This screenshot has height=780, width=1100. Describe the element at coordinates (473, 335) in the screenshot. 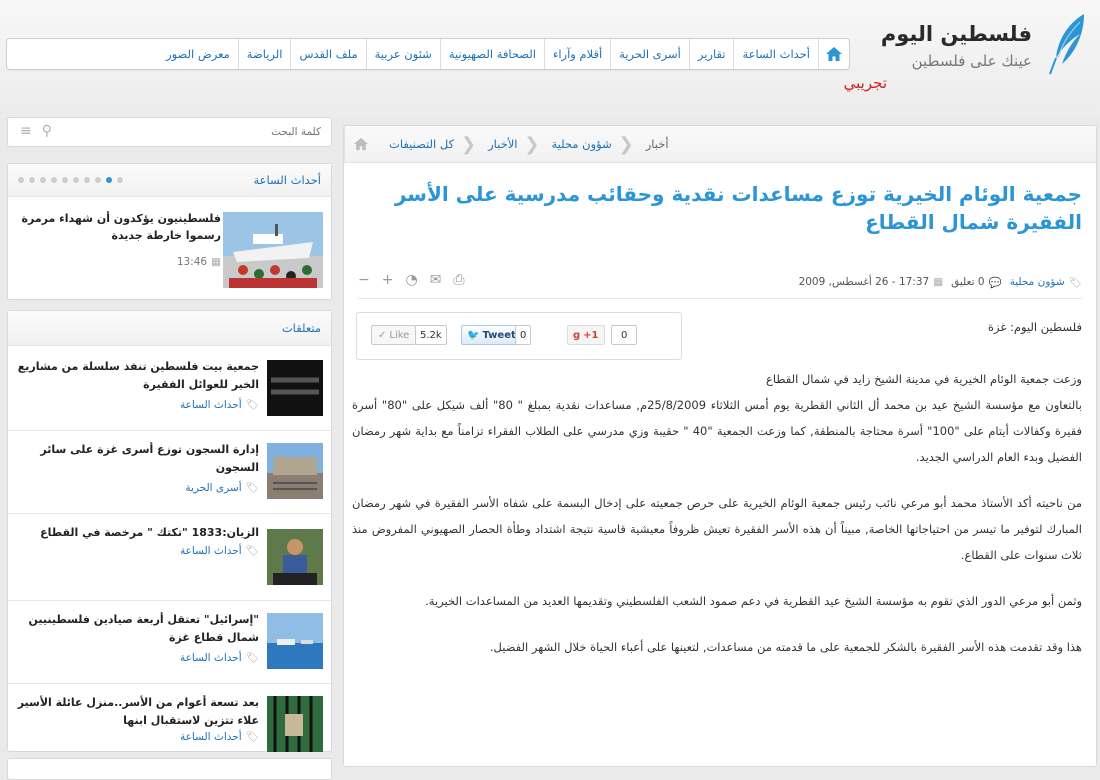

I see `twitter-bird-icon: 🐦` at that location.